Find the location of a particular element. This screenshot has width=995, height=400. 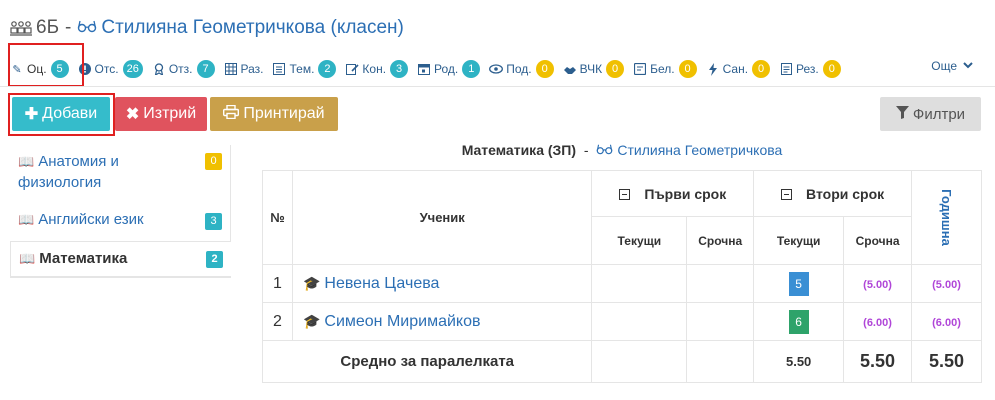

tab-feedback: Отз. 7 is located at coordinates (183, 69).